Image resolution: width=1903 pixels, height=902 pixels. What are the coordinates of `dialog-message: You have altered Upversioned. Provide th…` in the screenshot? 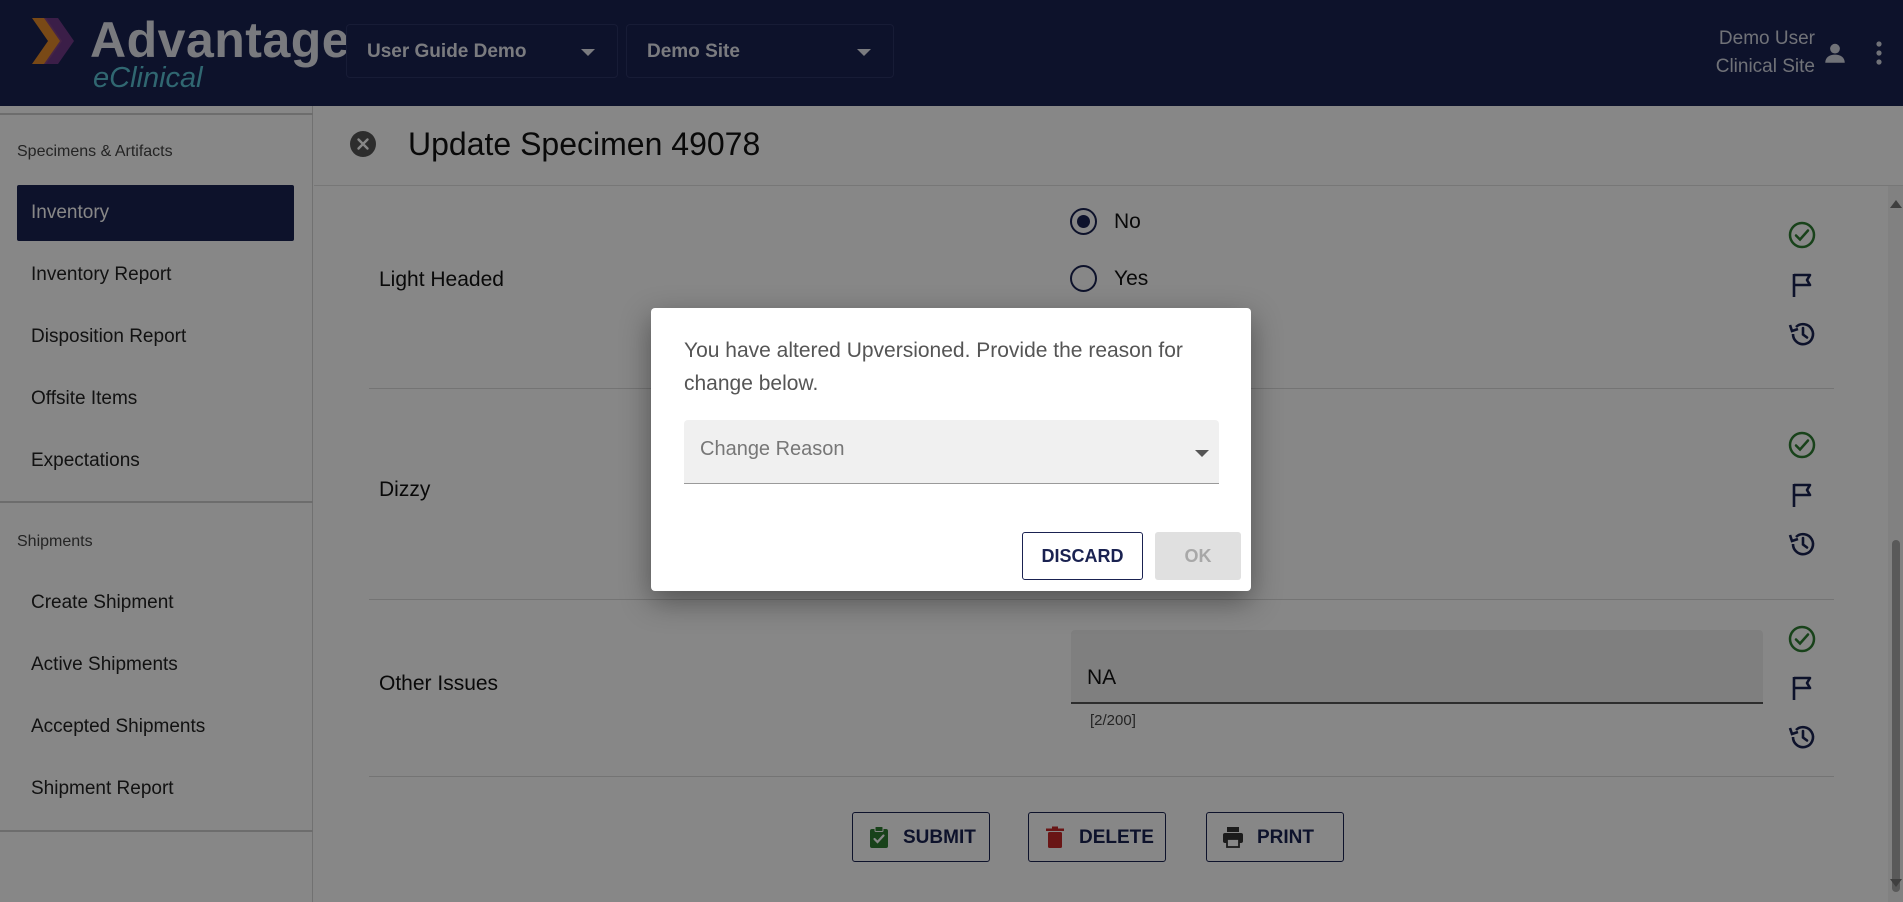 It's located at (933, 367).